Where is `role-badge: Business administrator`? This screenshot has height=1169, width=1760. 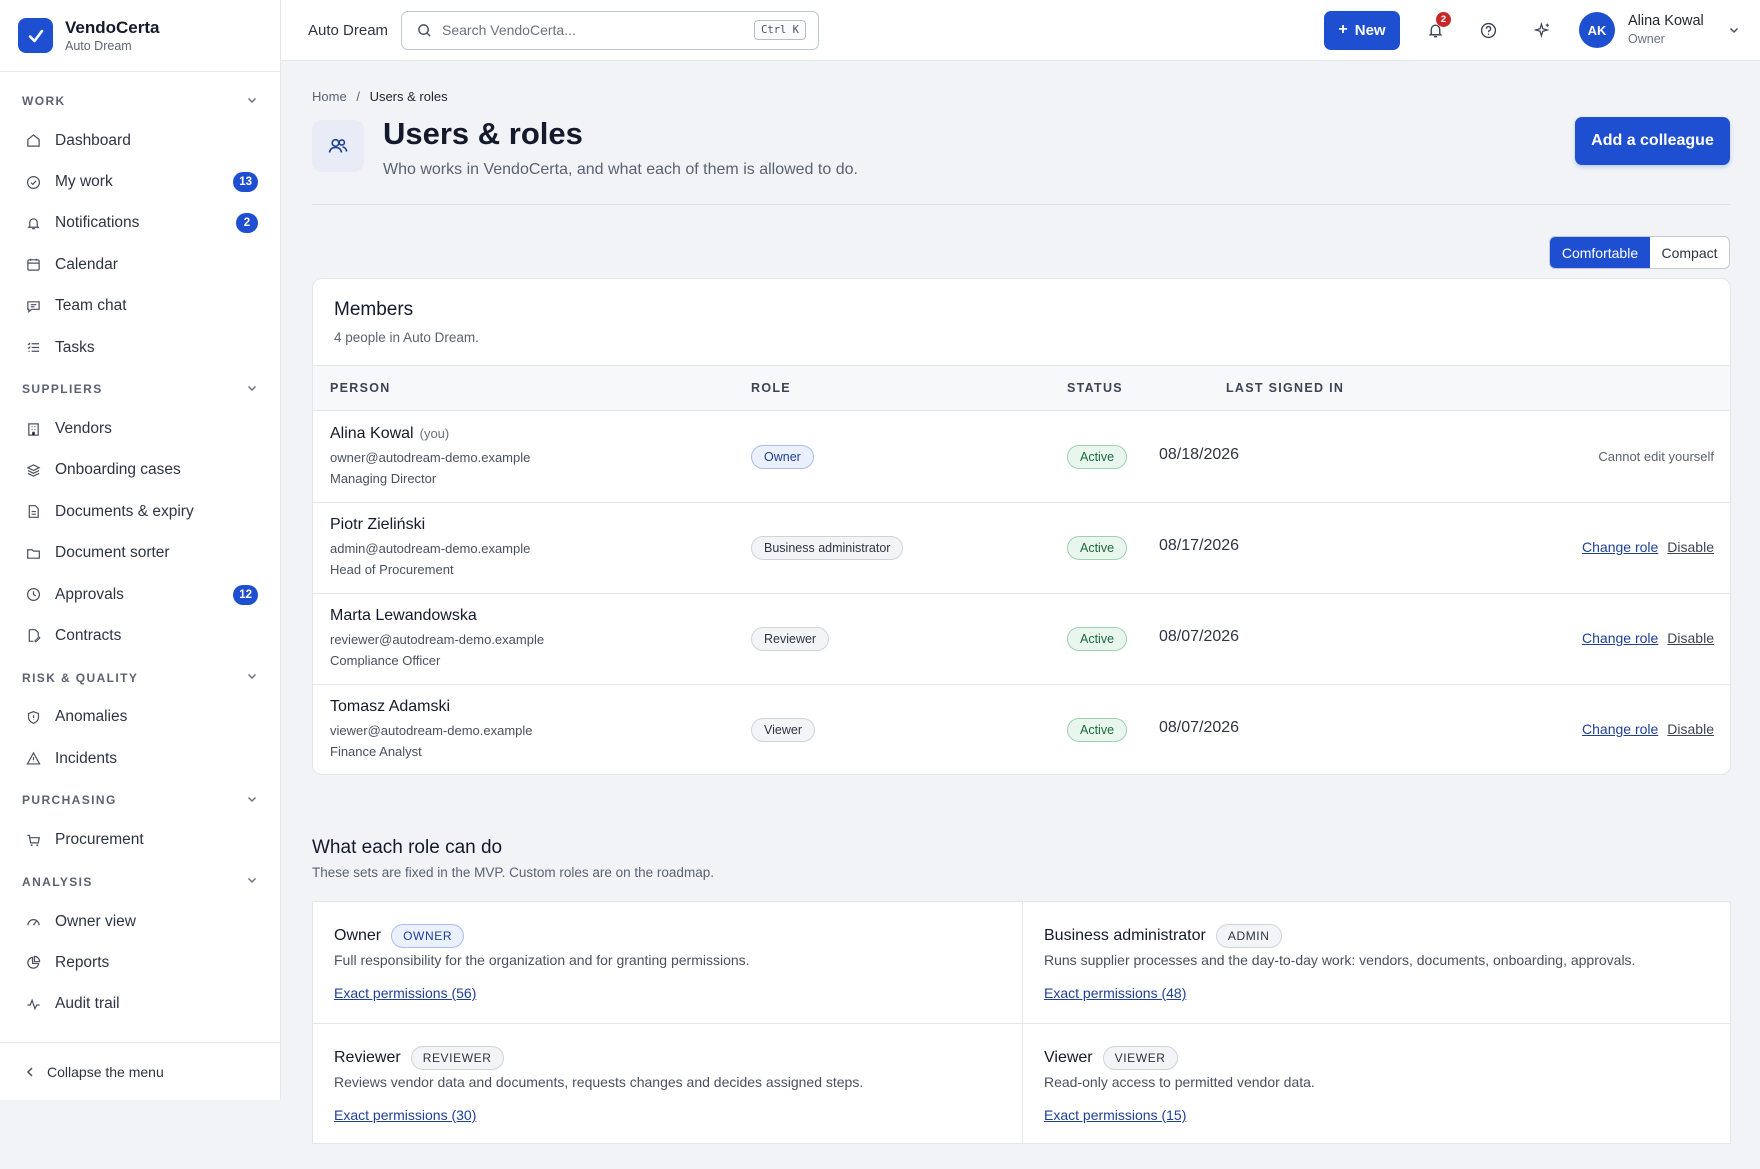 role-badge: Business administrator is located at coordinates (827, 548).